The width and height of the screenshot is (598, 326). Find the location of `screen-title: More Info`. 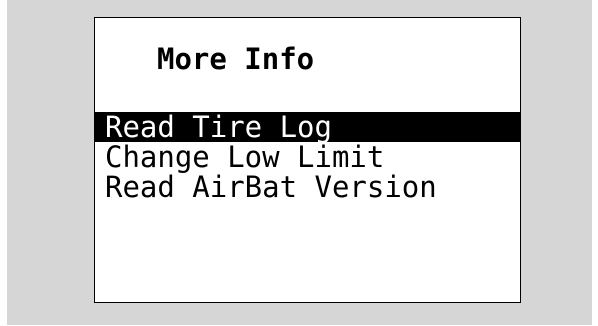

screen-title: More Info is located at coordinates (236, 59).